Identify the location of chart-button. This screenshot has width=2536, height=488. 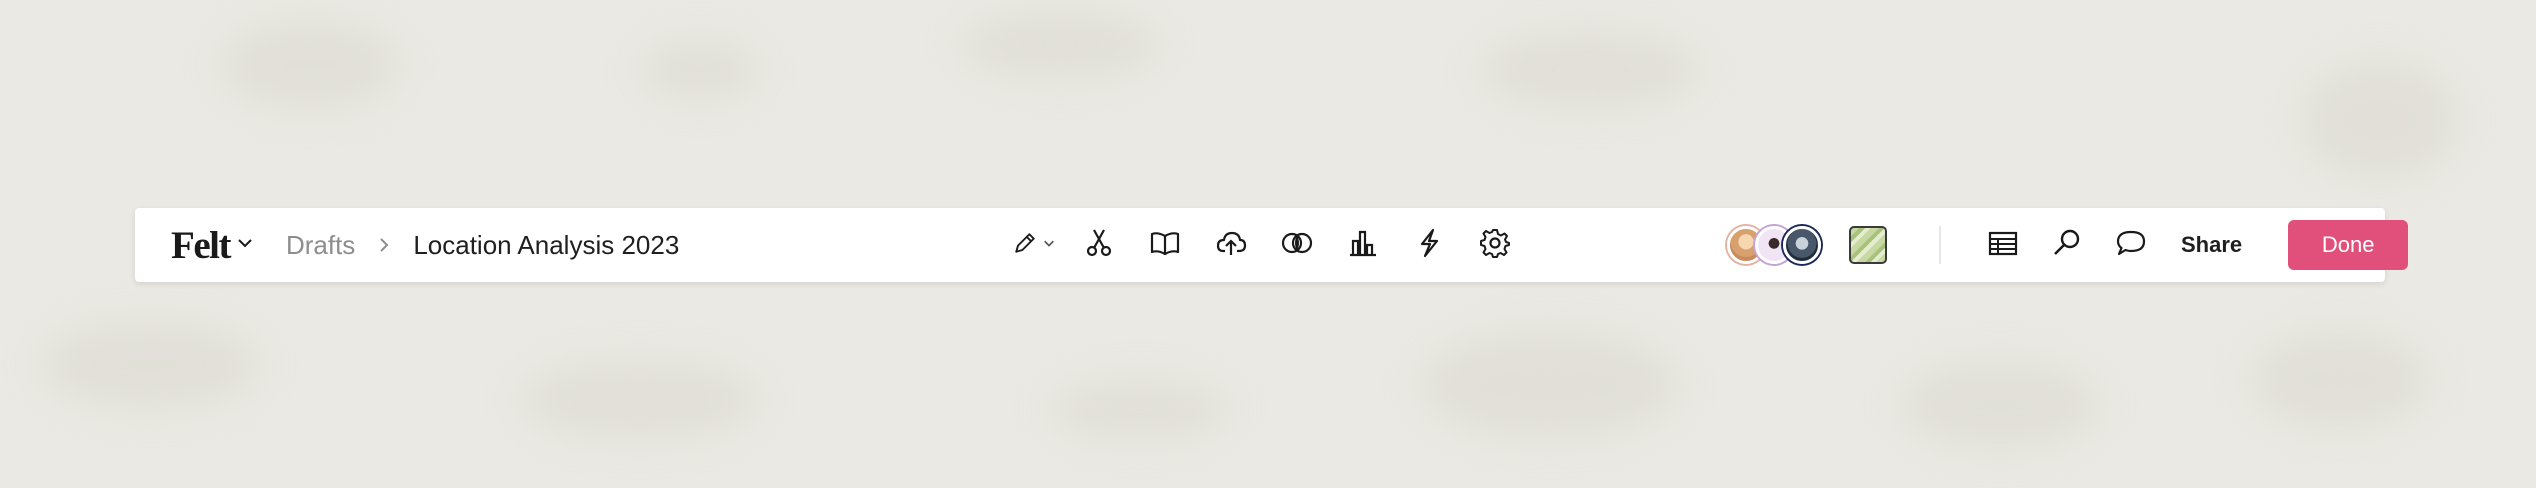
(1363, 245).